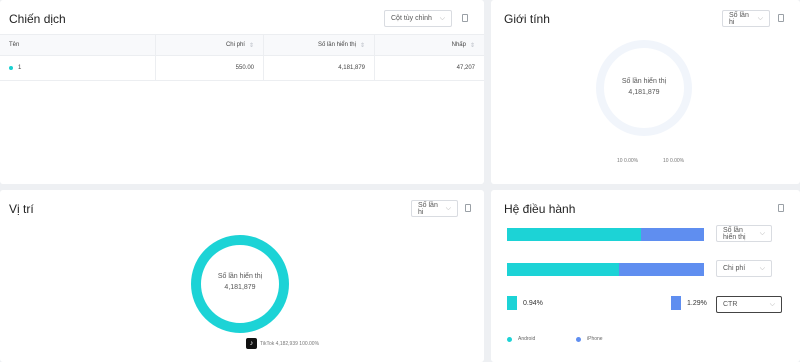  I want to click on gender-metric-select: Số lần hi ⌵, so click(746, 18).